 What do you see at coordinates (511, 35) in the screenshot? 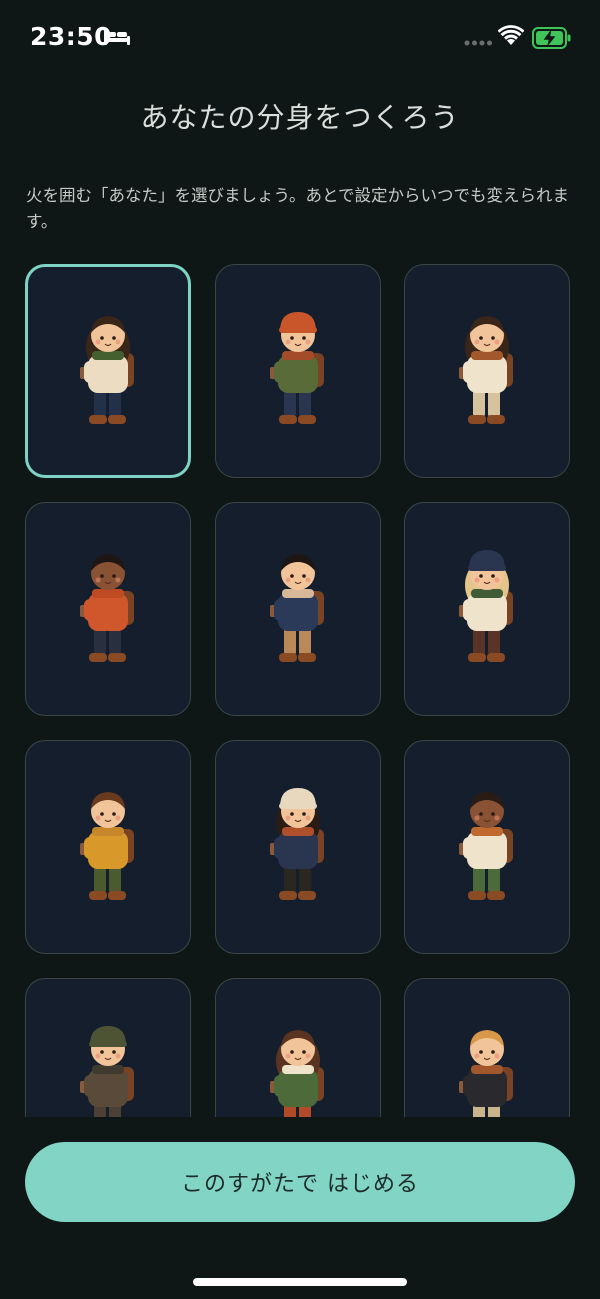
I see `wifi-icon` at bounding box center [511, 35].